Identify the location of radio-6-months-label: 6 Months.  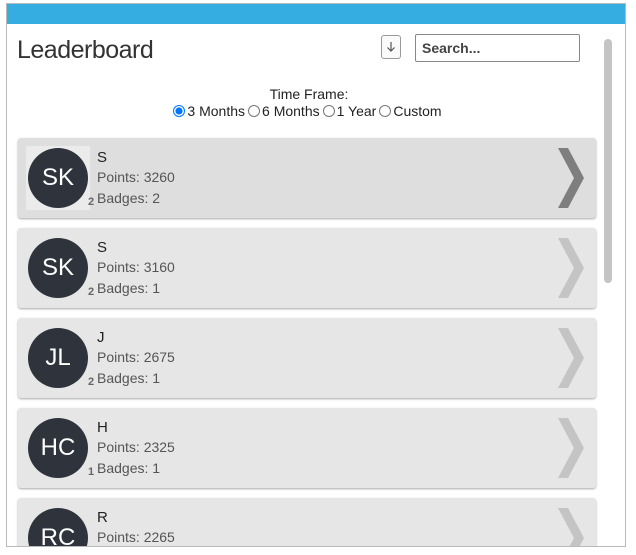
(291, 111).